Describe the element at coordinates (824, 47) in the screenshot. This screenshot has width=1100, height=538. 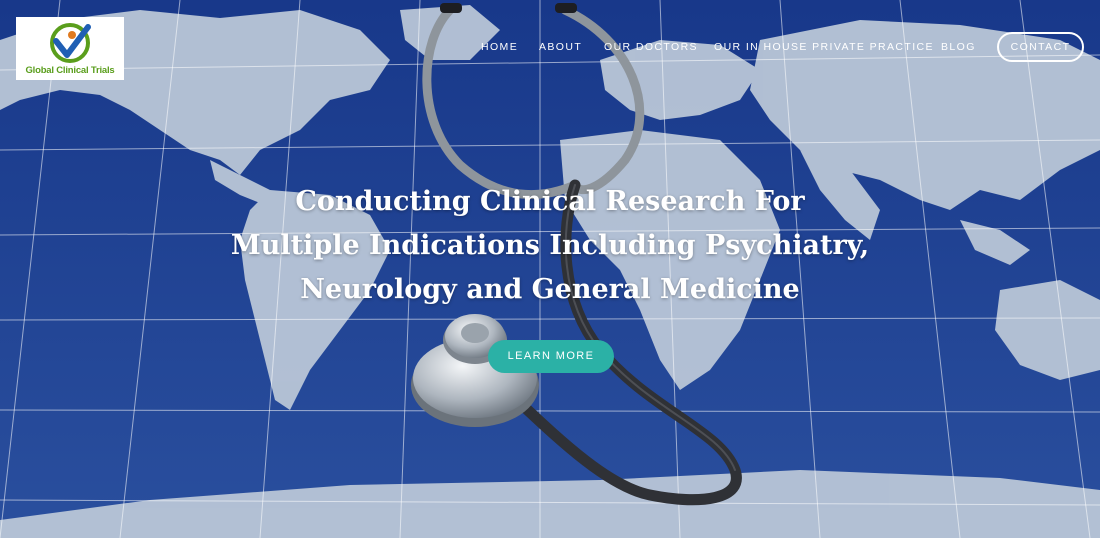
I see `nav-private-practice: OUR IN HOUSE PRIVATE PRACTICE` at that location.